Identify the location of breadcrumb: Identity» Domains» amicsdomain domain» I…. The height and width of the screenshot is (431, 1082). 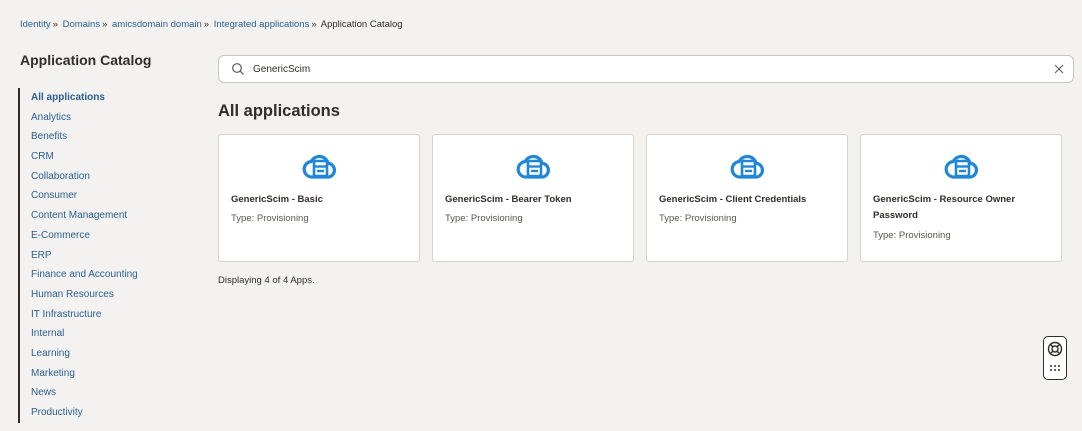
(211, 24).